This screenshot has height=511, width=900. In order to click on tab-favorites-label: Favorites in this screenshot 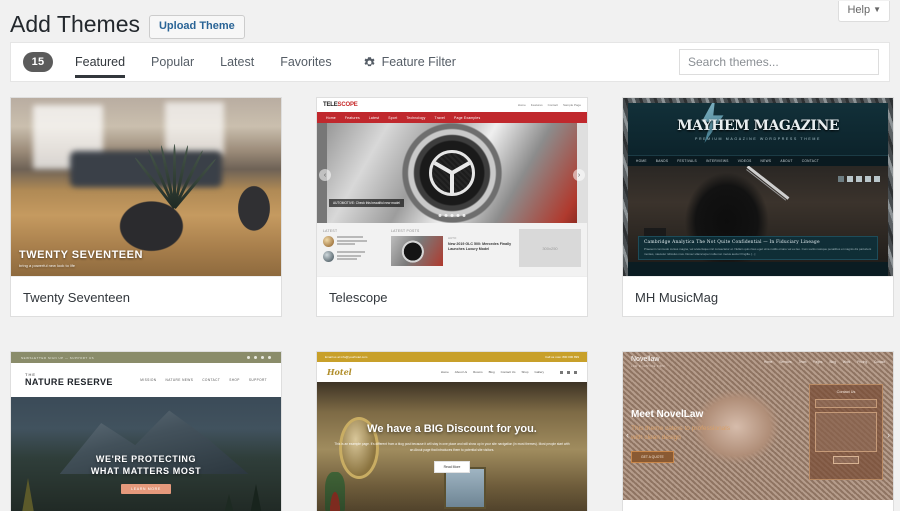, I will do `click(306, 62)`.